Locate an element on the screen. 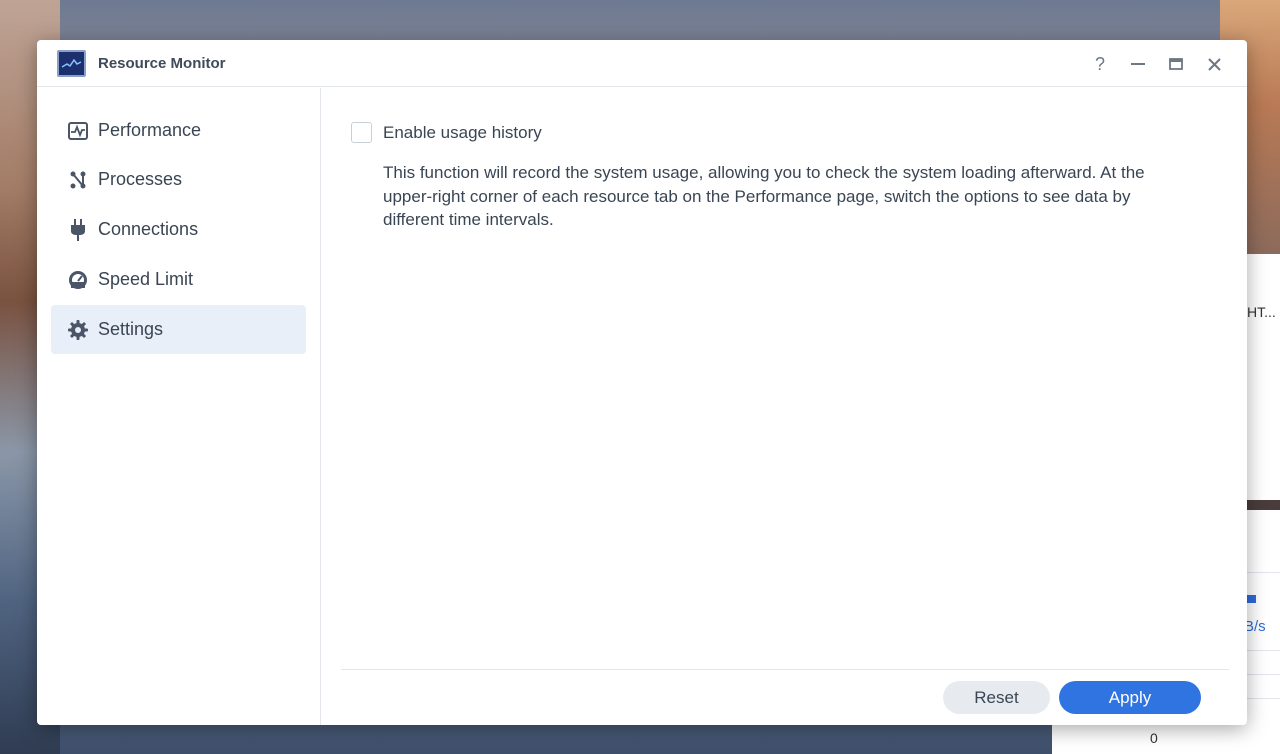  footer-divider is located at coordinates (785, 669).